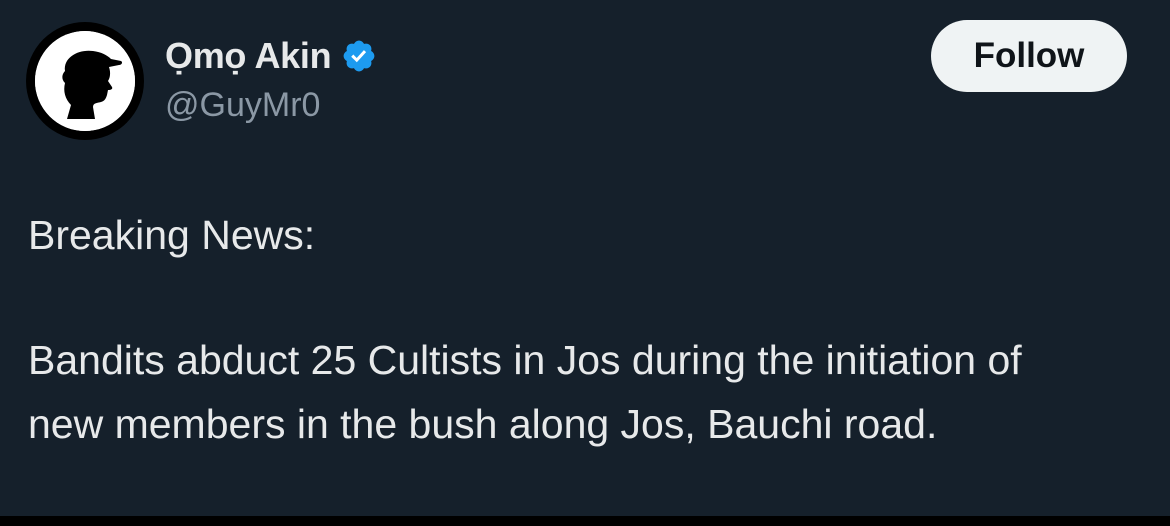 This screenshot has height=526, width=1170. I want to click on silhouette-cap-icon, so click(85, 81).